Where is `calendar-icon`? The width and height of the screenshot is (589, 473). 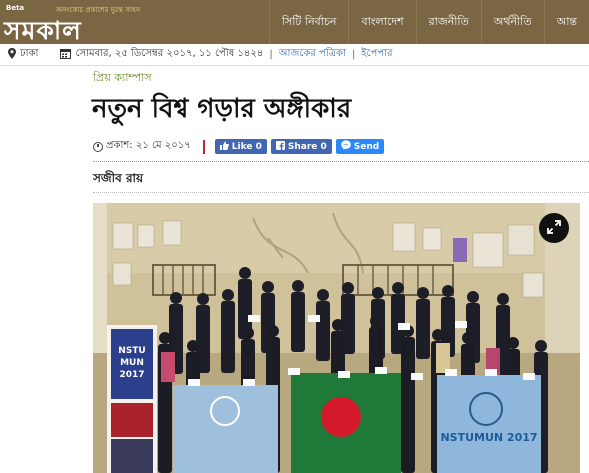 calendar-icon is located at coordinates (66, 55).